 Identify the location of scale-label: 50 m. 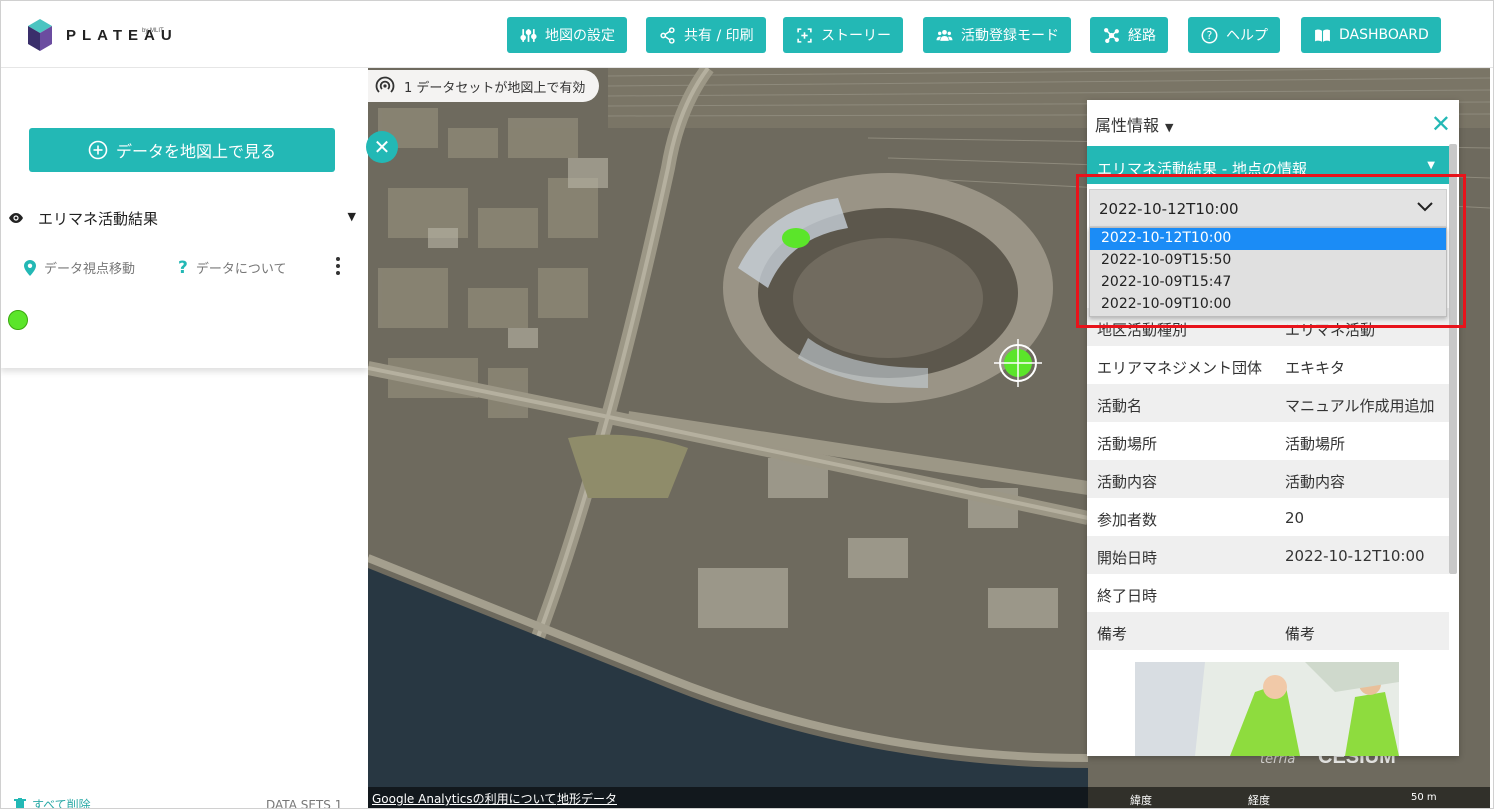
(1424, 797).